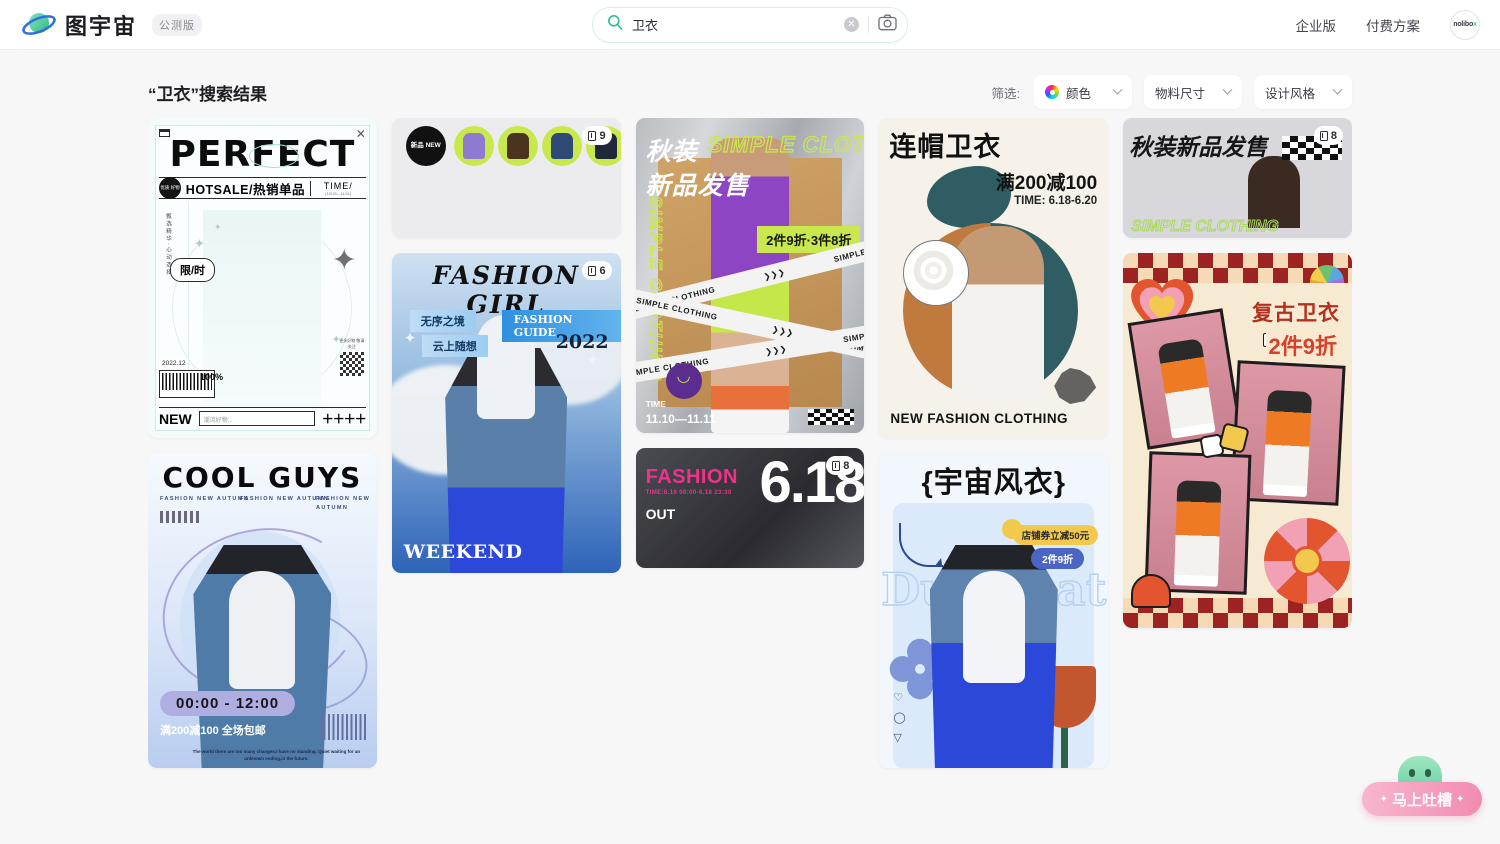 This screenshot has height=844, width=1500. I want to click on brand-logo: 图宇宙 公测版, so click(112, 25).